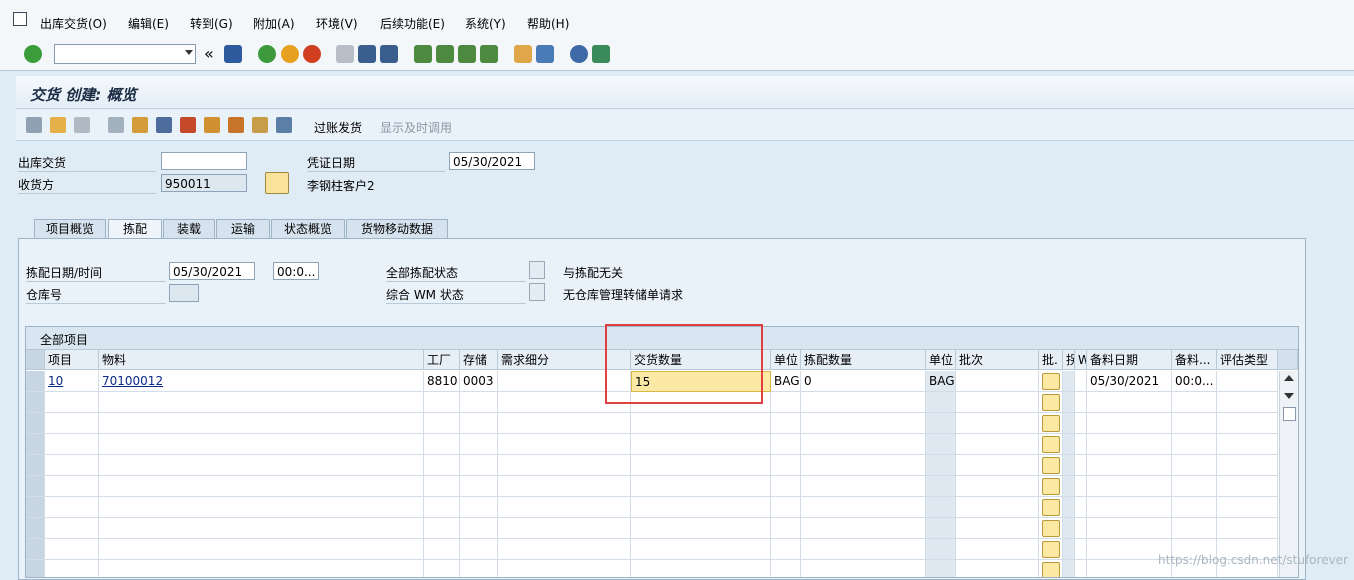 The image size is (1354, 580). I want to click on last-page-icon, so click(489, 54).